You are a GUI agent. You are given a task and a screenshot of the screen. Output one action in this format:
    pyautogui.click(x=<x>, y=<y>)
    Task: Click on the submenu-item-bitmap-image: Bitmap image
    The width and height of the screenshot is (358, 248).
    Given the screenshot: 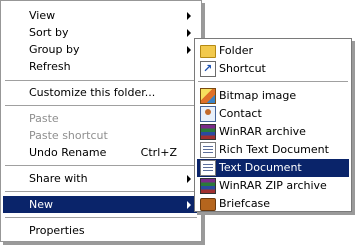 What is the action you would take?
    pyautogui.click(x=273, y=96)
    